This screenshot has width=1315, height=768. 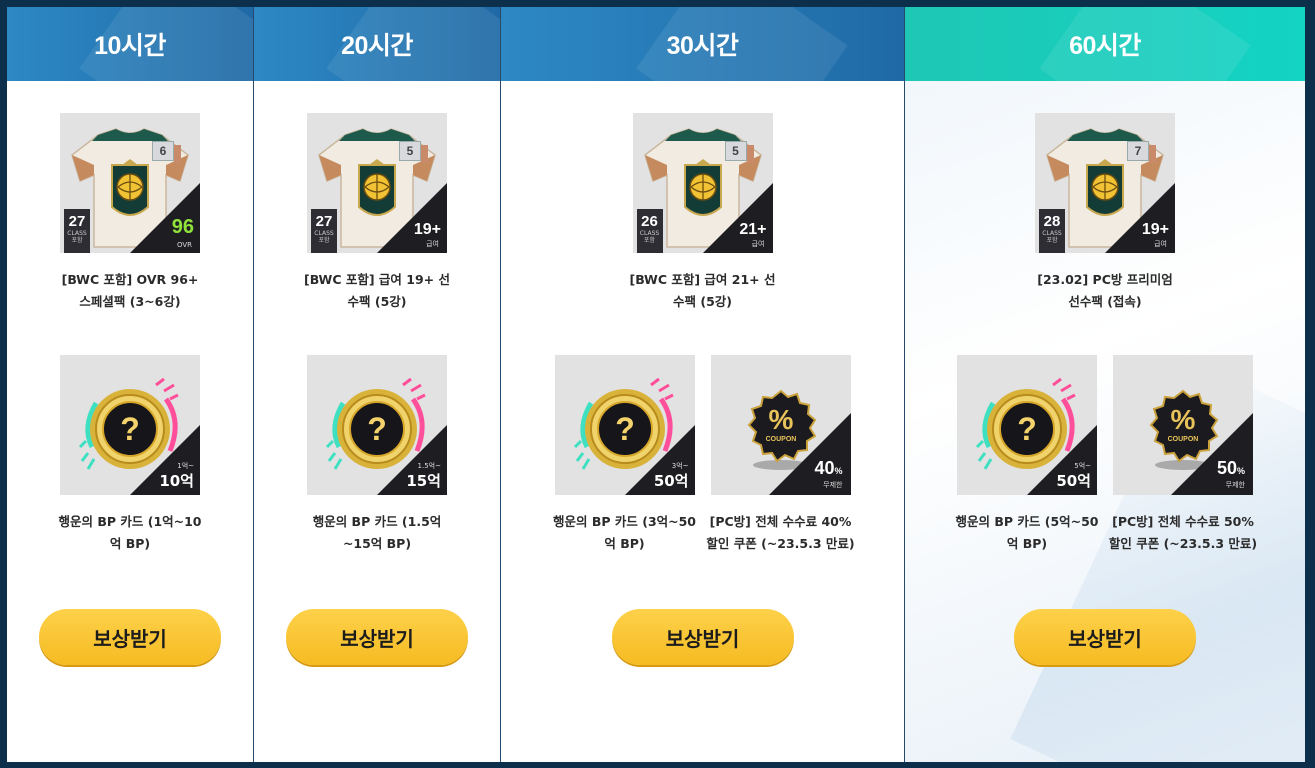 I want to click on bp-range-max: 15억, so click(x=423, y=481).